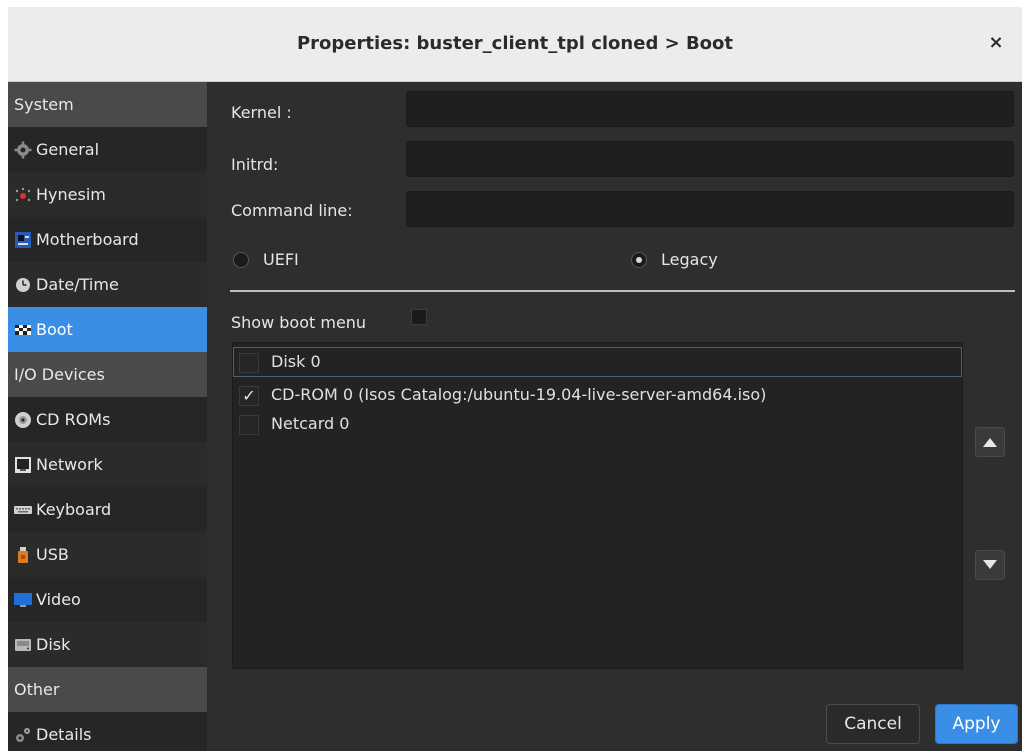 This screenshot has height=751, width=1022. What do you see at coordinates (996, 43) in the screenshot?
I see `close-icon: ×` at bounding box center [996, 43].